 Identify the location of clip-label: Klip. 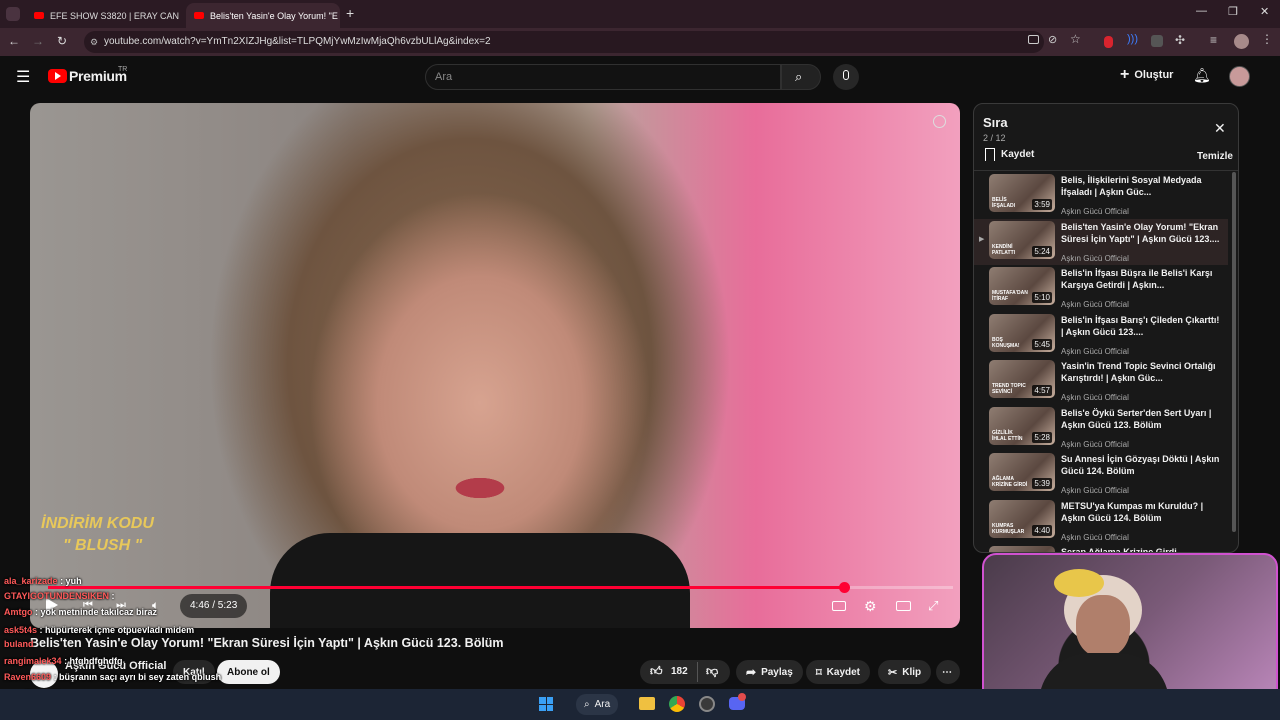
(912, 672).